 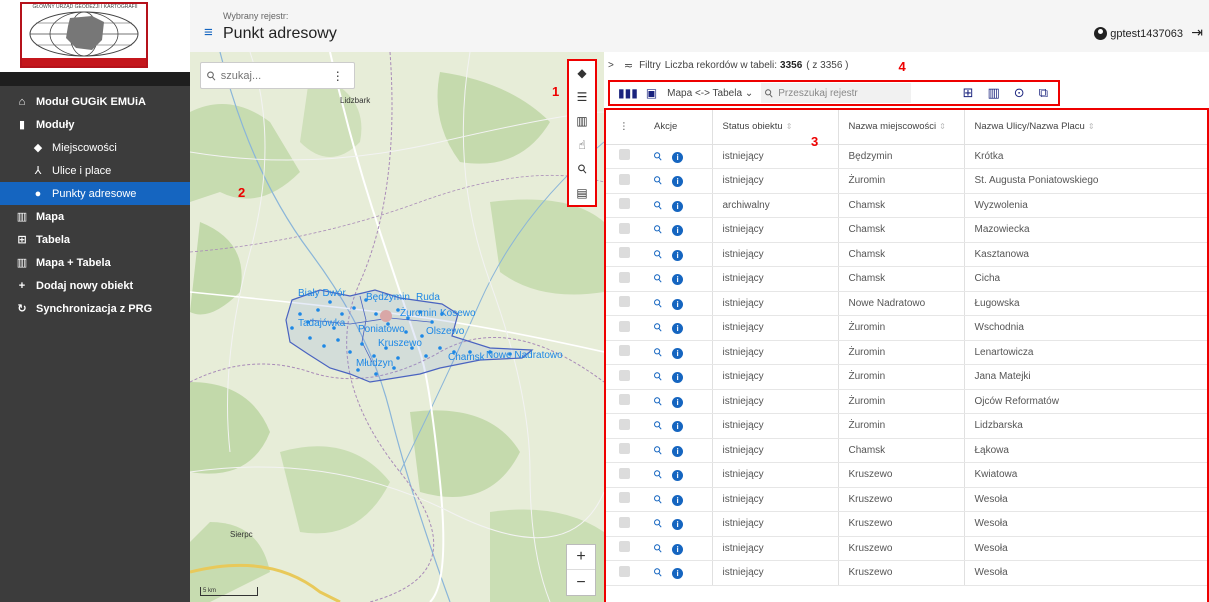 I want to click on more-vert-icon: ⋮, so click(x=338, y=76).